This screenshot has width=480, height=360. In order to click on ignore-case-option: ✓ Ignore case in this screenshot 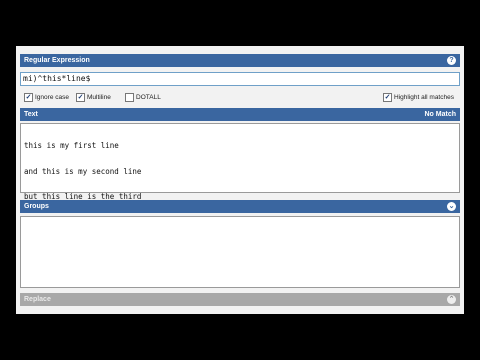, I will do `click(46, 97)`.